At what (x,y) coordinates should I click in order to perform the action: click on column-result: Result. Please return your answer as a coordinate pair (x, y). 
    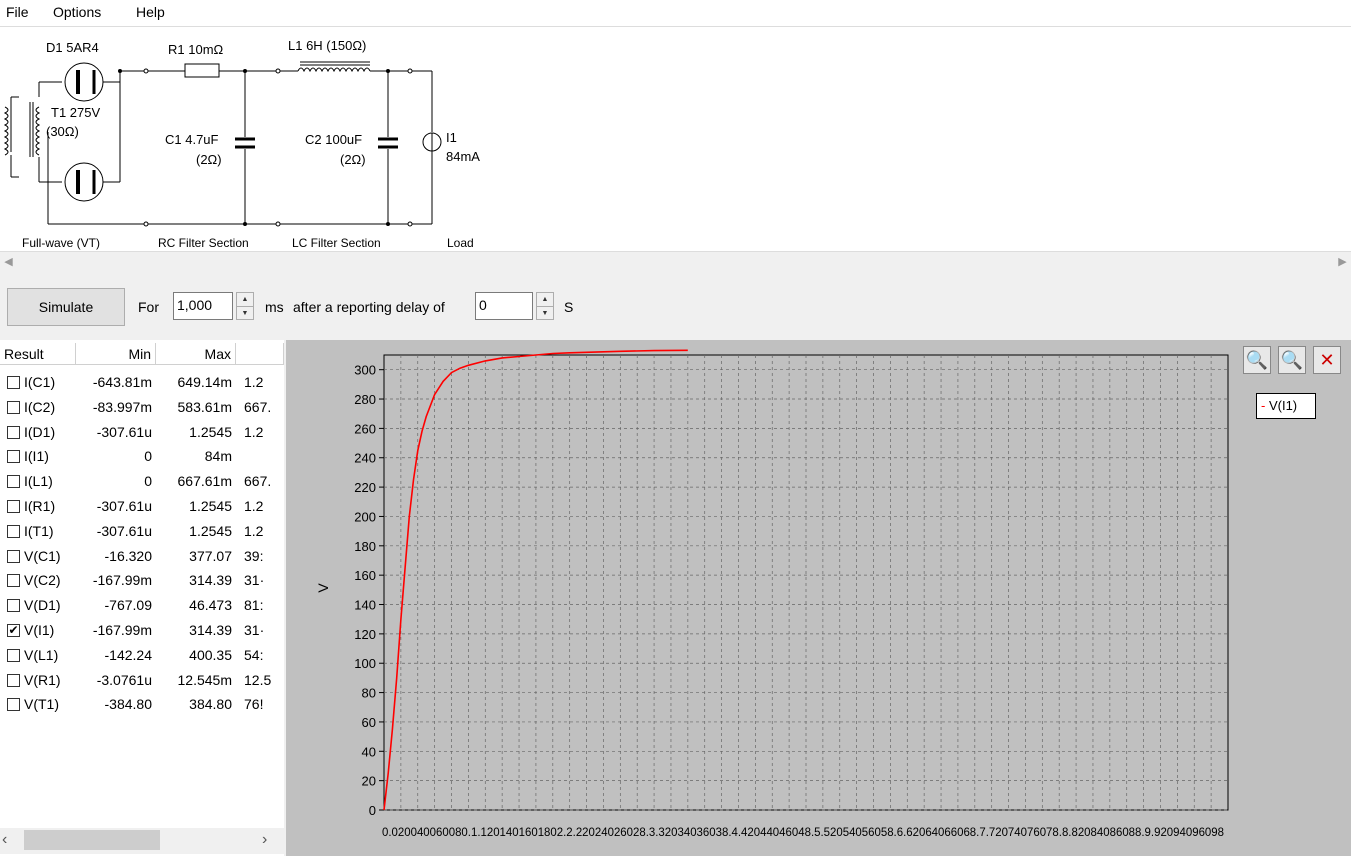
    Looking at the image, I should click on (38, 354).